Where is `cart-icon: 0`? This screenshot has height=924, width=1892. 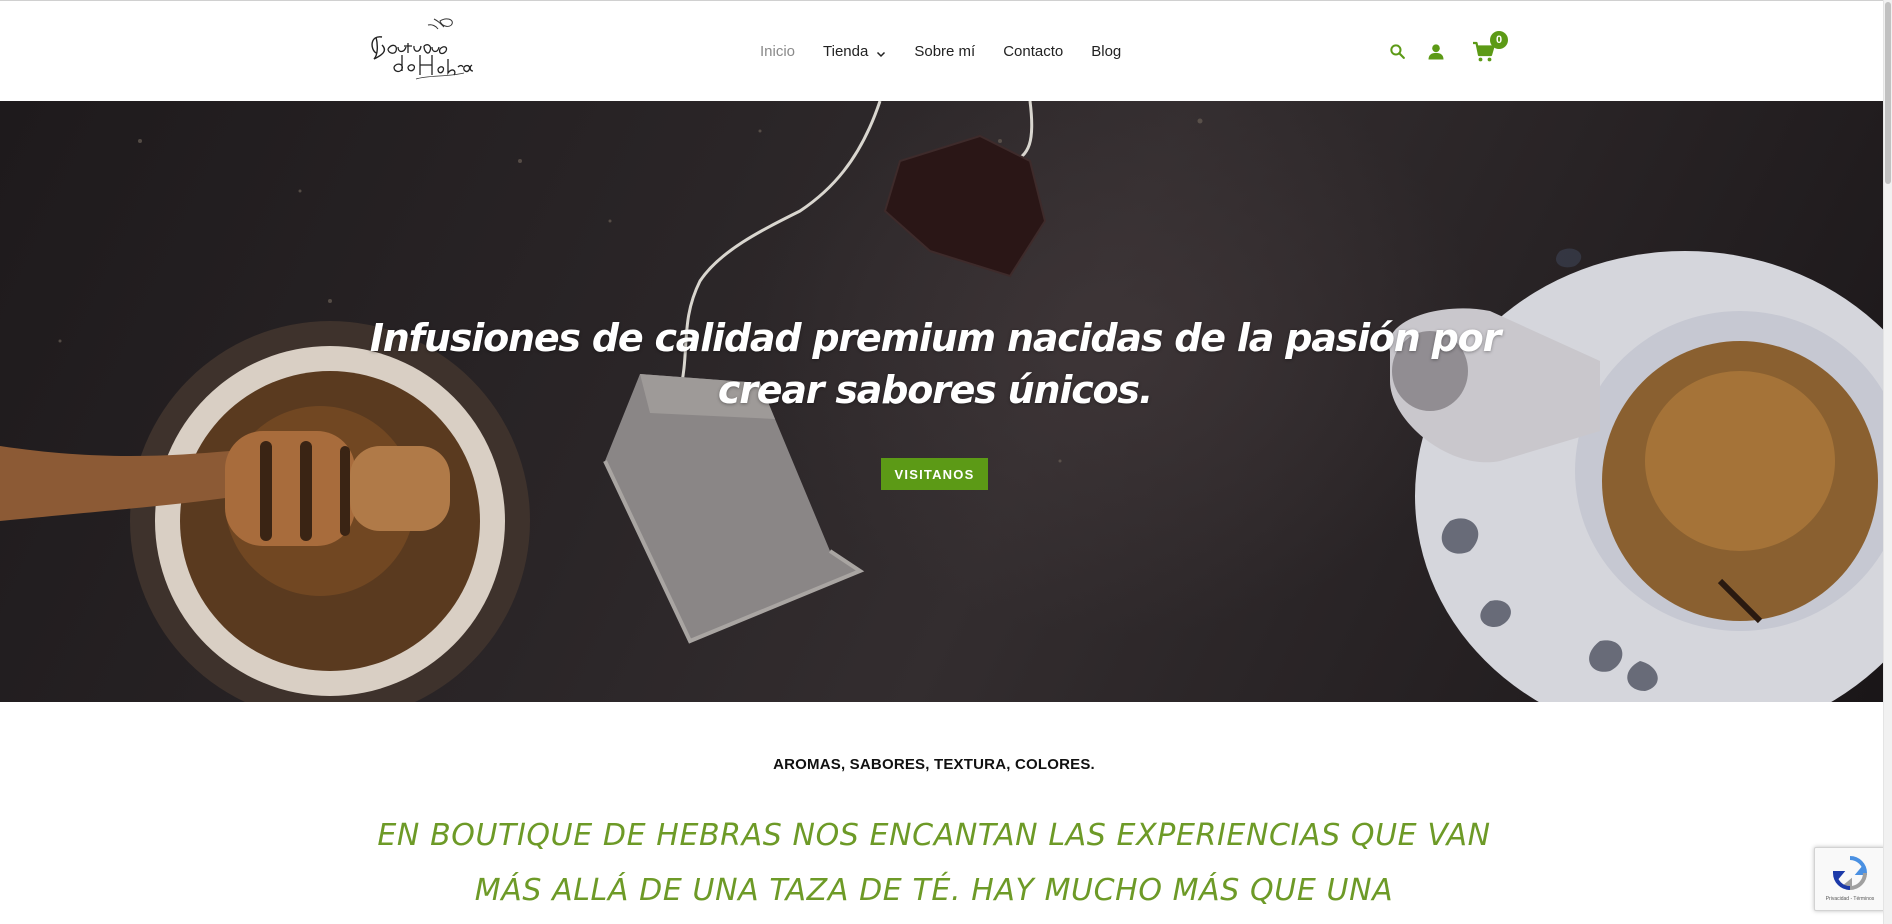 cart-icon: 0 is located at coordinates (1490, 47).